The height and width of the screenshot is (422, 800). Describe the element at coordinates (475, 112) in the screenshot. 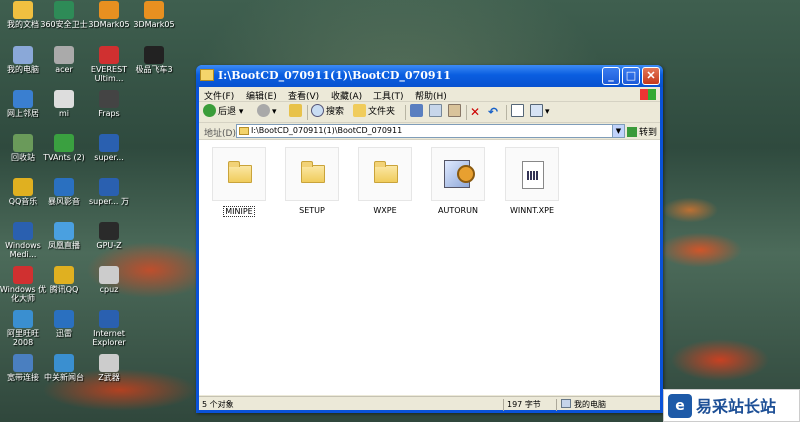

I see `delete-button: ✕` at that location.